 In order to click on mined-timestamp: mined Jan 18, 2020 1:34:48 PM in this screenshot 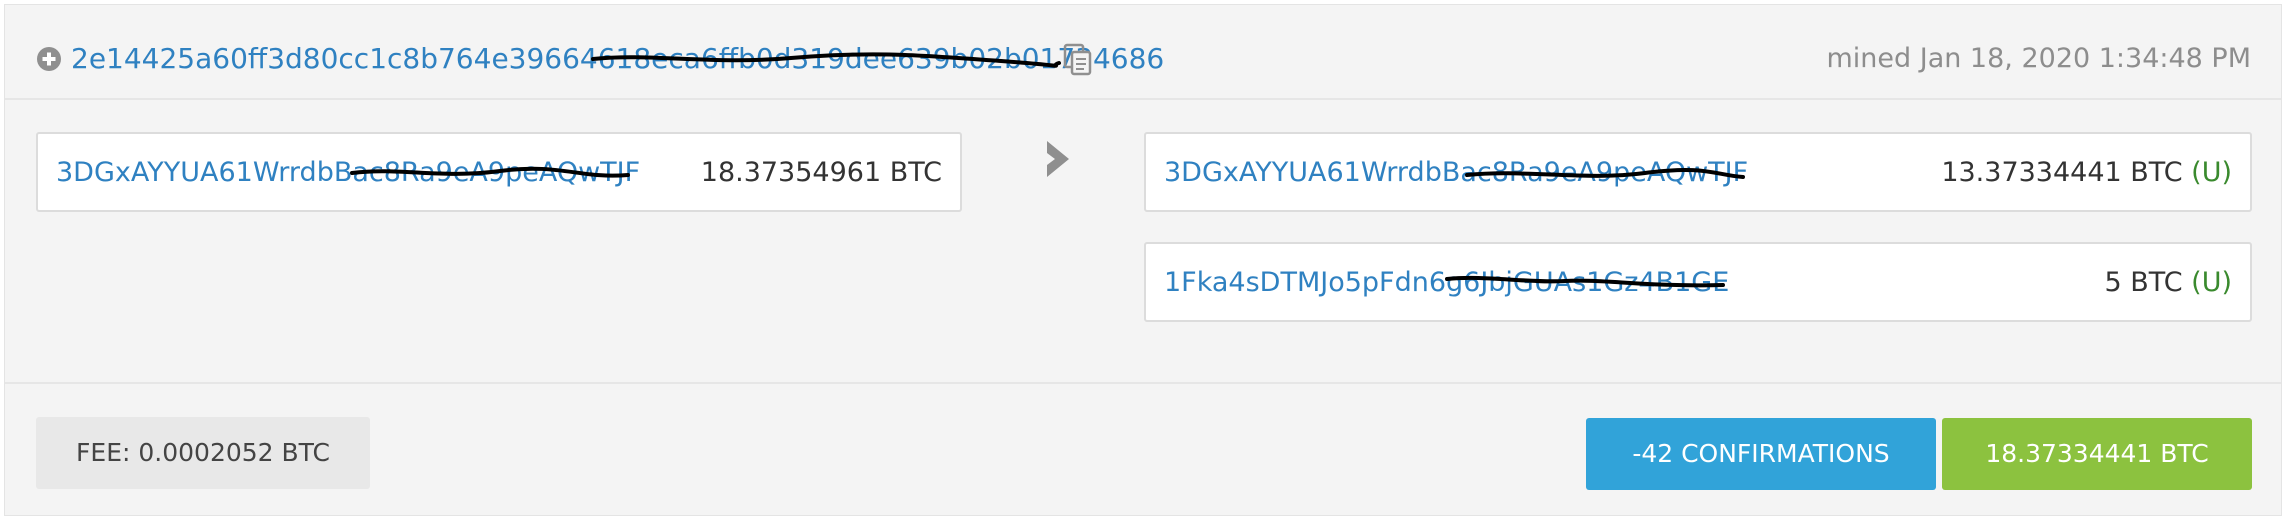, I will do `click(2038, 58)`.